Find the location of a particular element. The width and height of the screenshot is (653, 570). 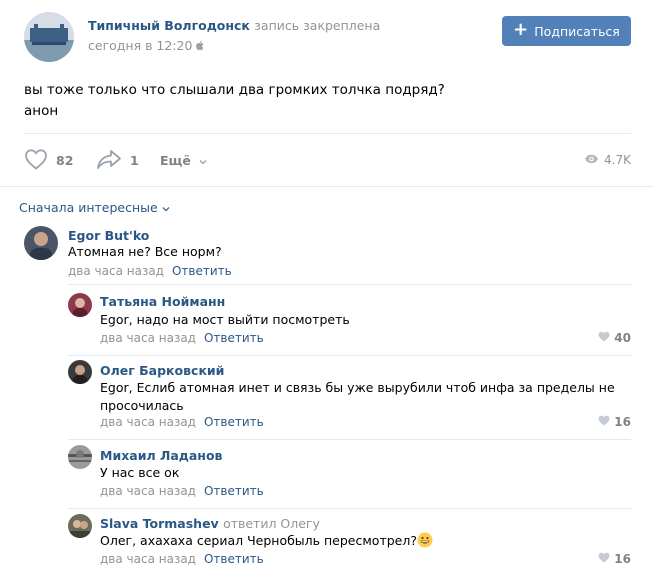

group-avatar is located at coordinates (49, 37).